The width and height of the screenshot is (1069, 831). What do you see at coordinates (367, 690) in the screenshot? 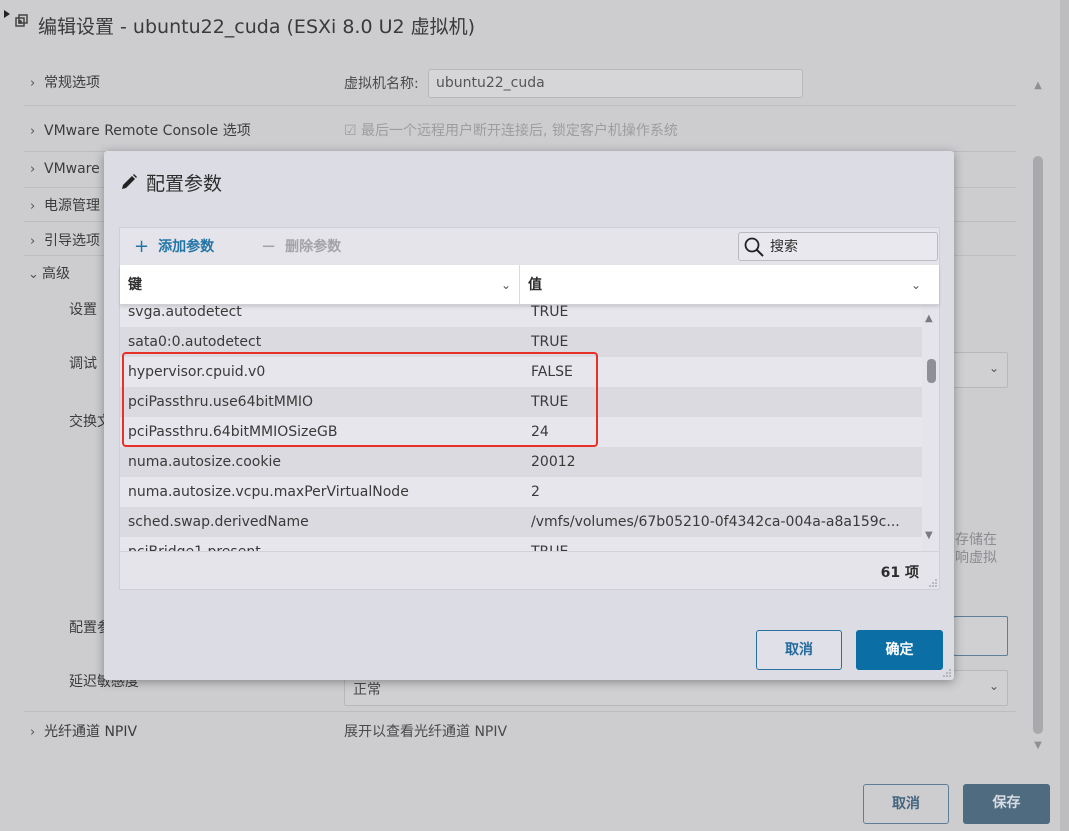
I see `latency-select-value: 正常` at bounding box center [367, 690].